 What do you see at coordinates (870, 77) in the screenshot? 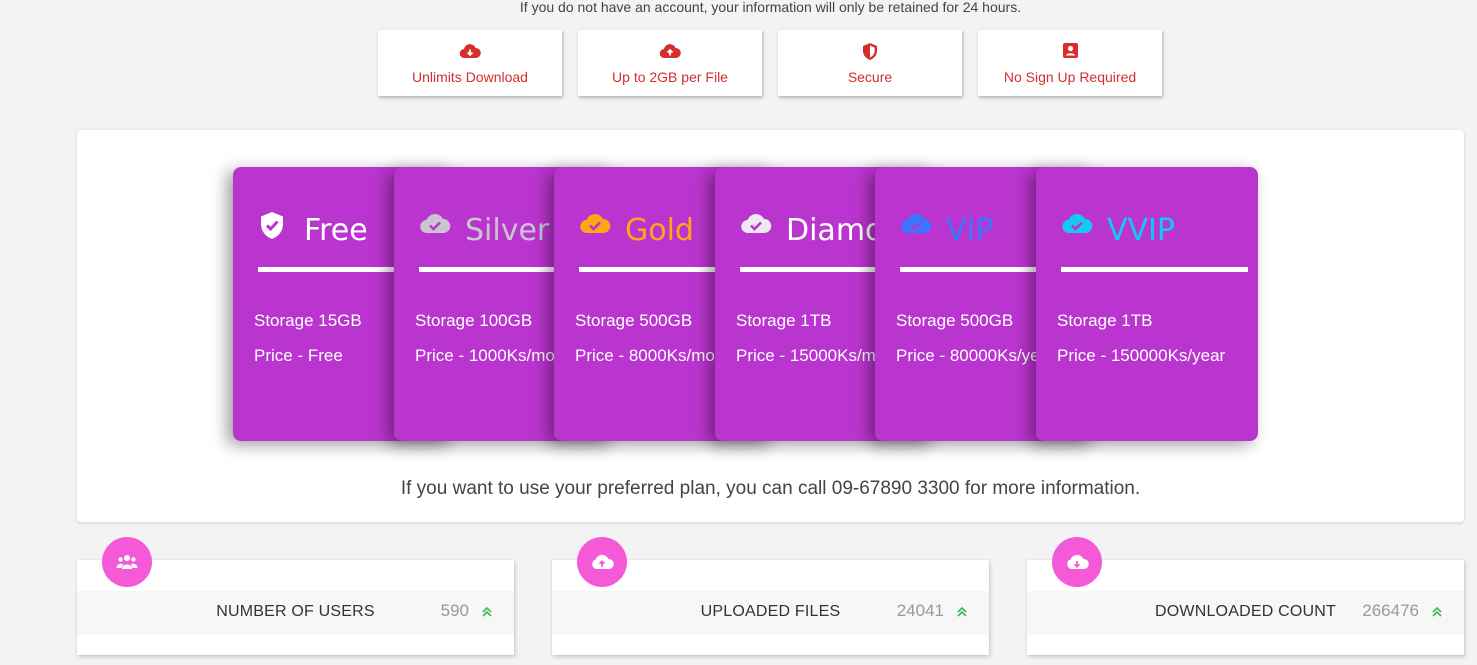
I see `feature-label: Secure` at bounding box center [870, 77].